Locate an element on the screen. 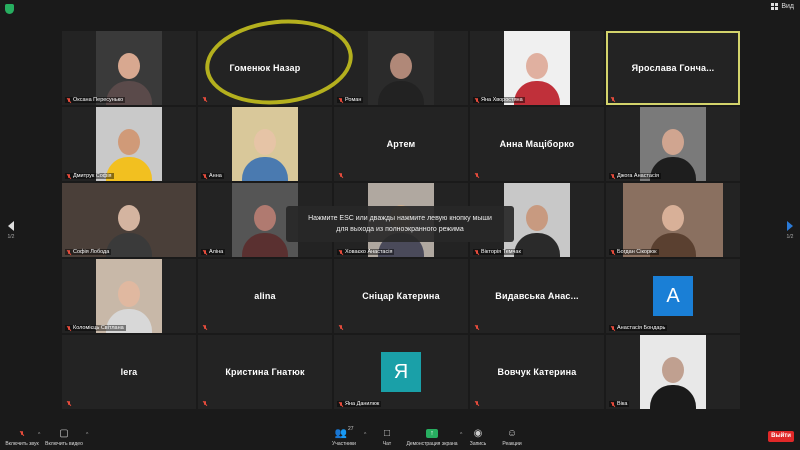 The width and height of the screenshot is (800, 450). participant-name: alina is located at coordinates (265, 296).